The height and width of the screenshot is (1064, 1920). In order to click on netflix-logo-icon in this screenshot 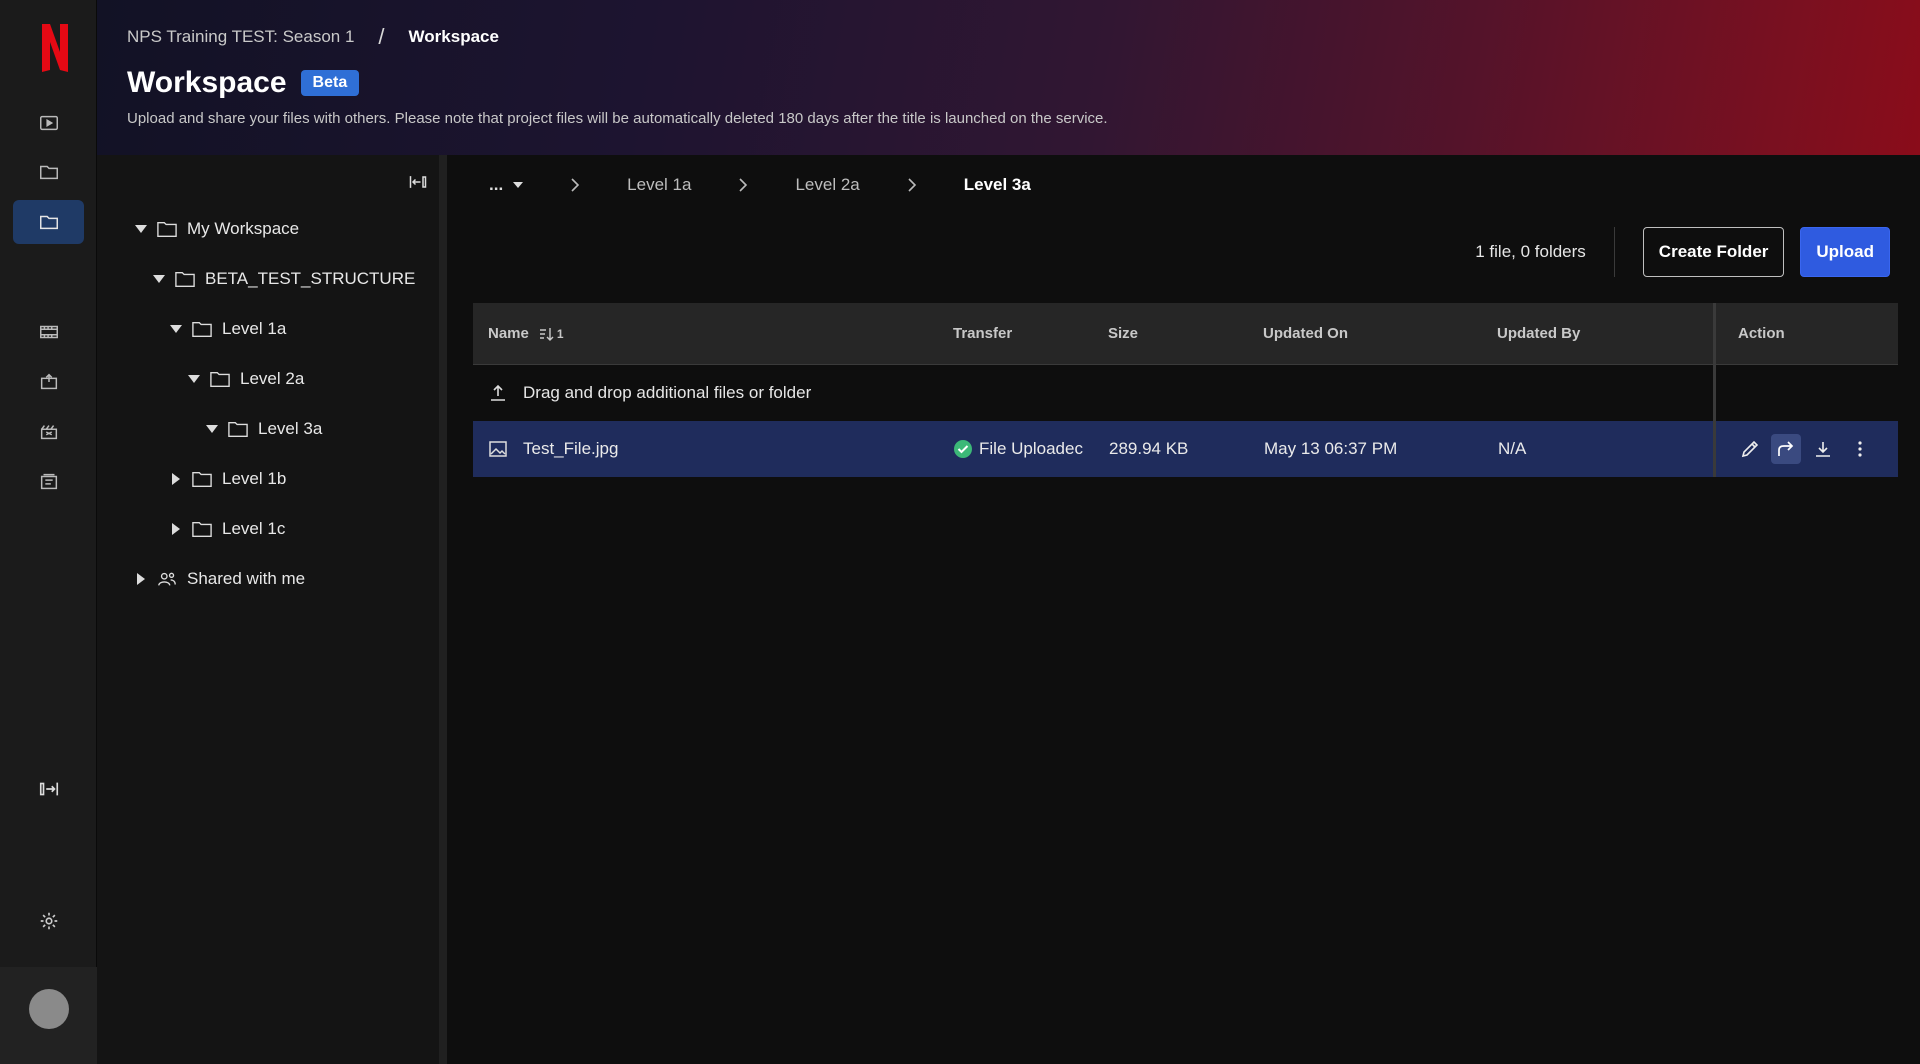, I will do `click(55, 48)`.